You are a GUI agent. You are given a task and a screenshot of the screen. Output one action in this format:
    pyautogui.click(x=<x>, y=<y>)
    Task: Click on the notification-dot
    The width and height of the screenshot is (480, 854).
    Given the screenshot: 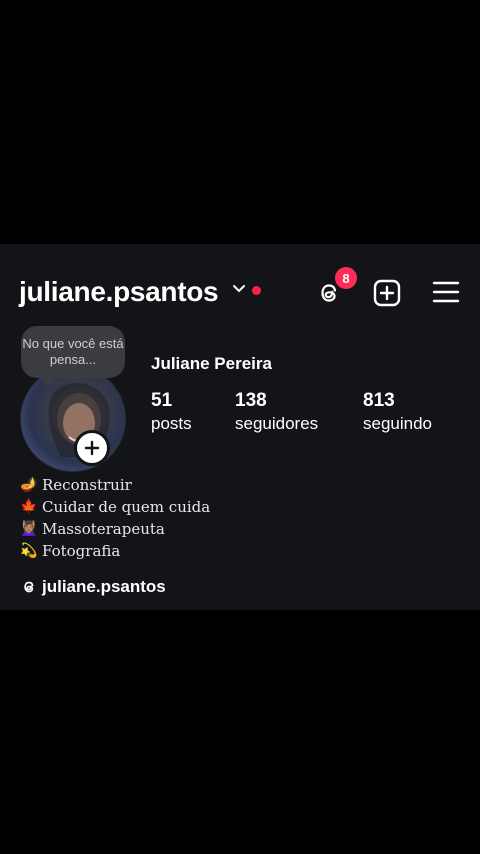 What is the action you would take?
    pyautogui.click(x=256, y=290)
    